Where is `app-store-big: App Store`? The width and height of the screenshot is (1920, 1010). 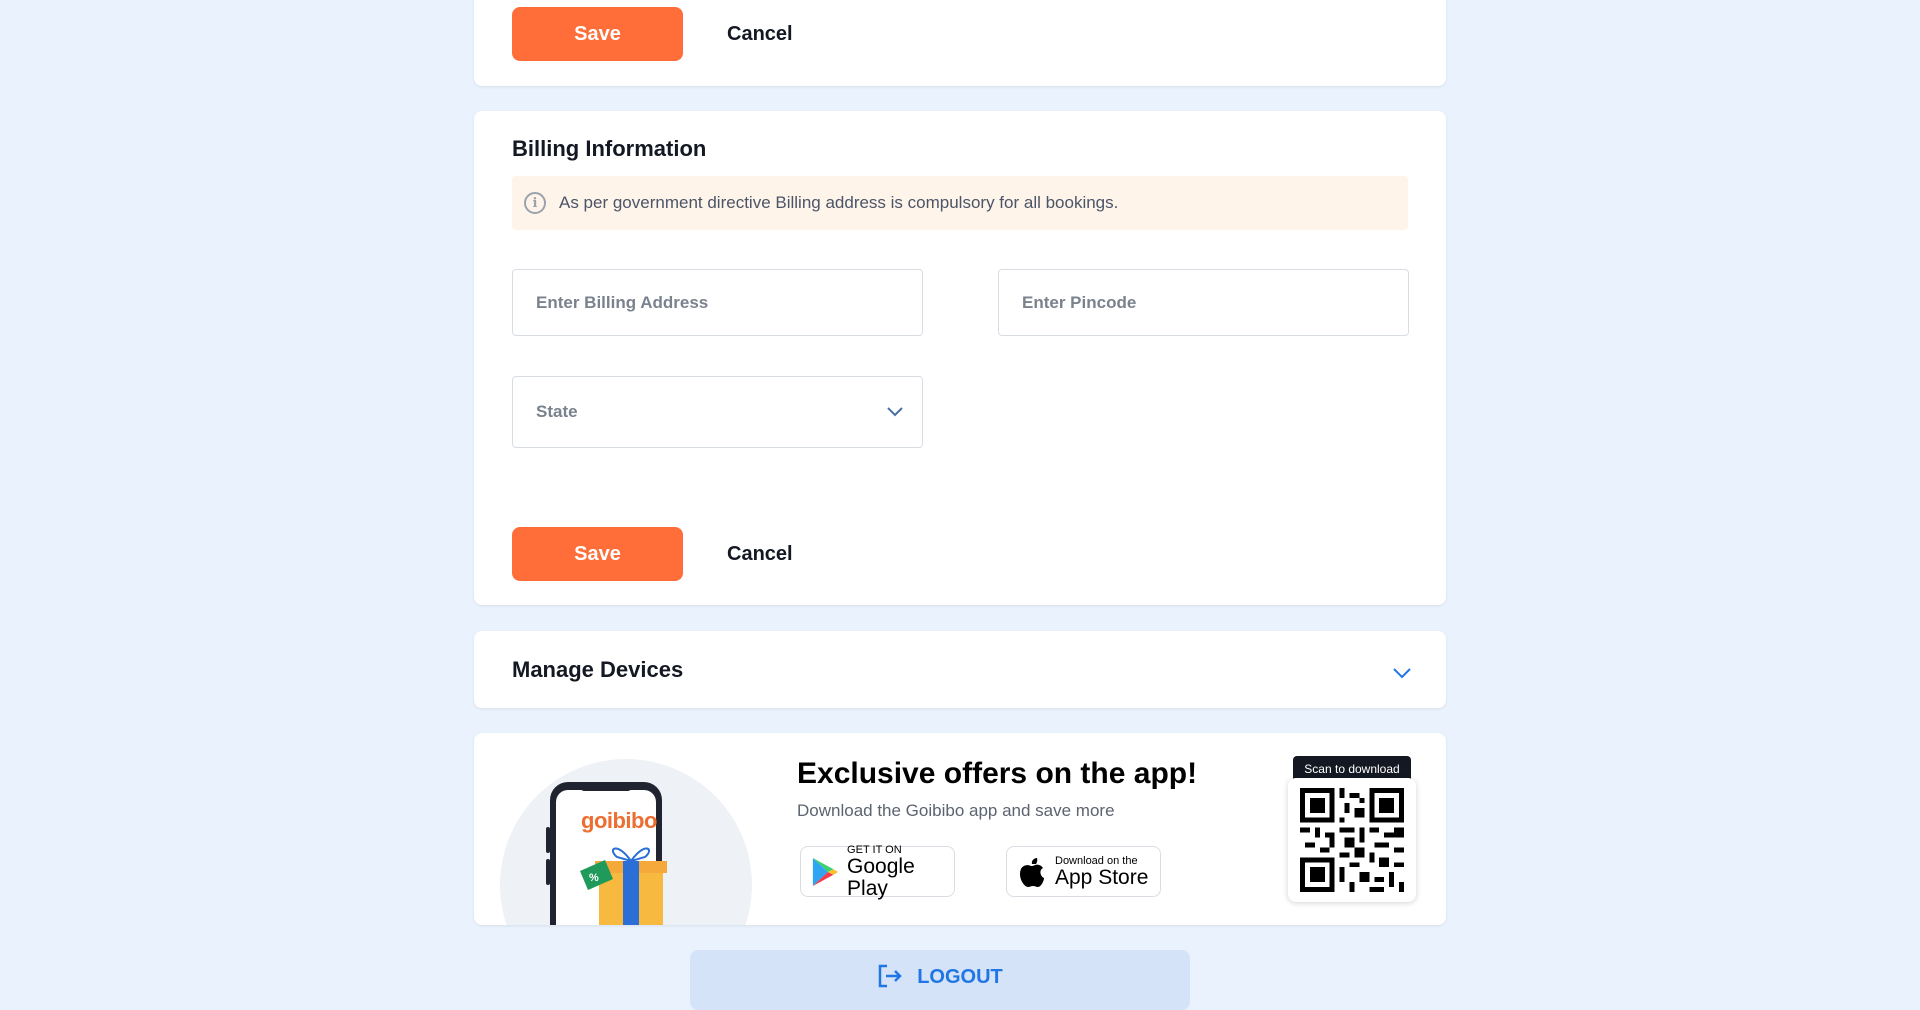 app-store-big: App Store is located at coordinates (1102, 877).